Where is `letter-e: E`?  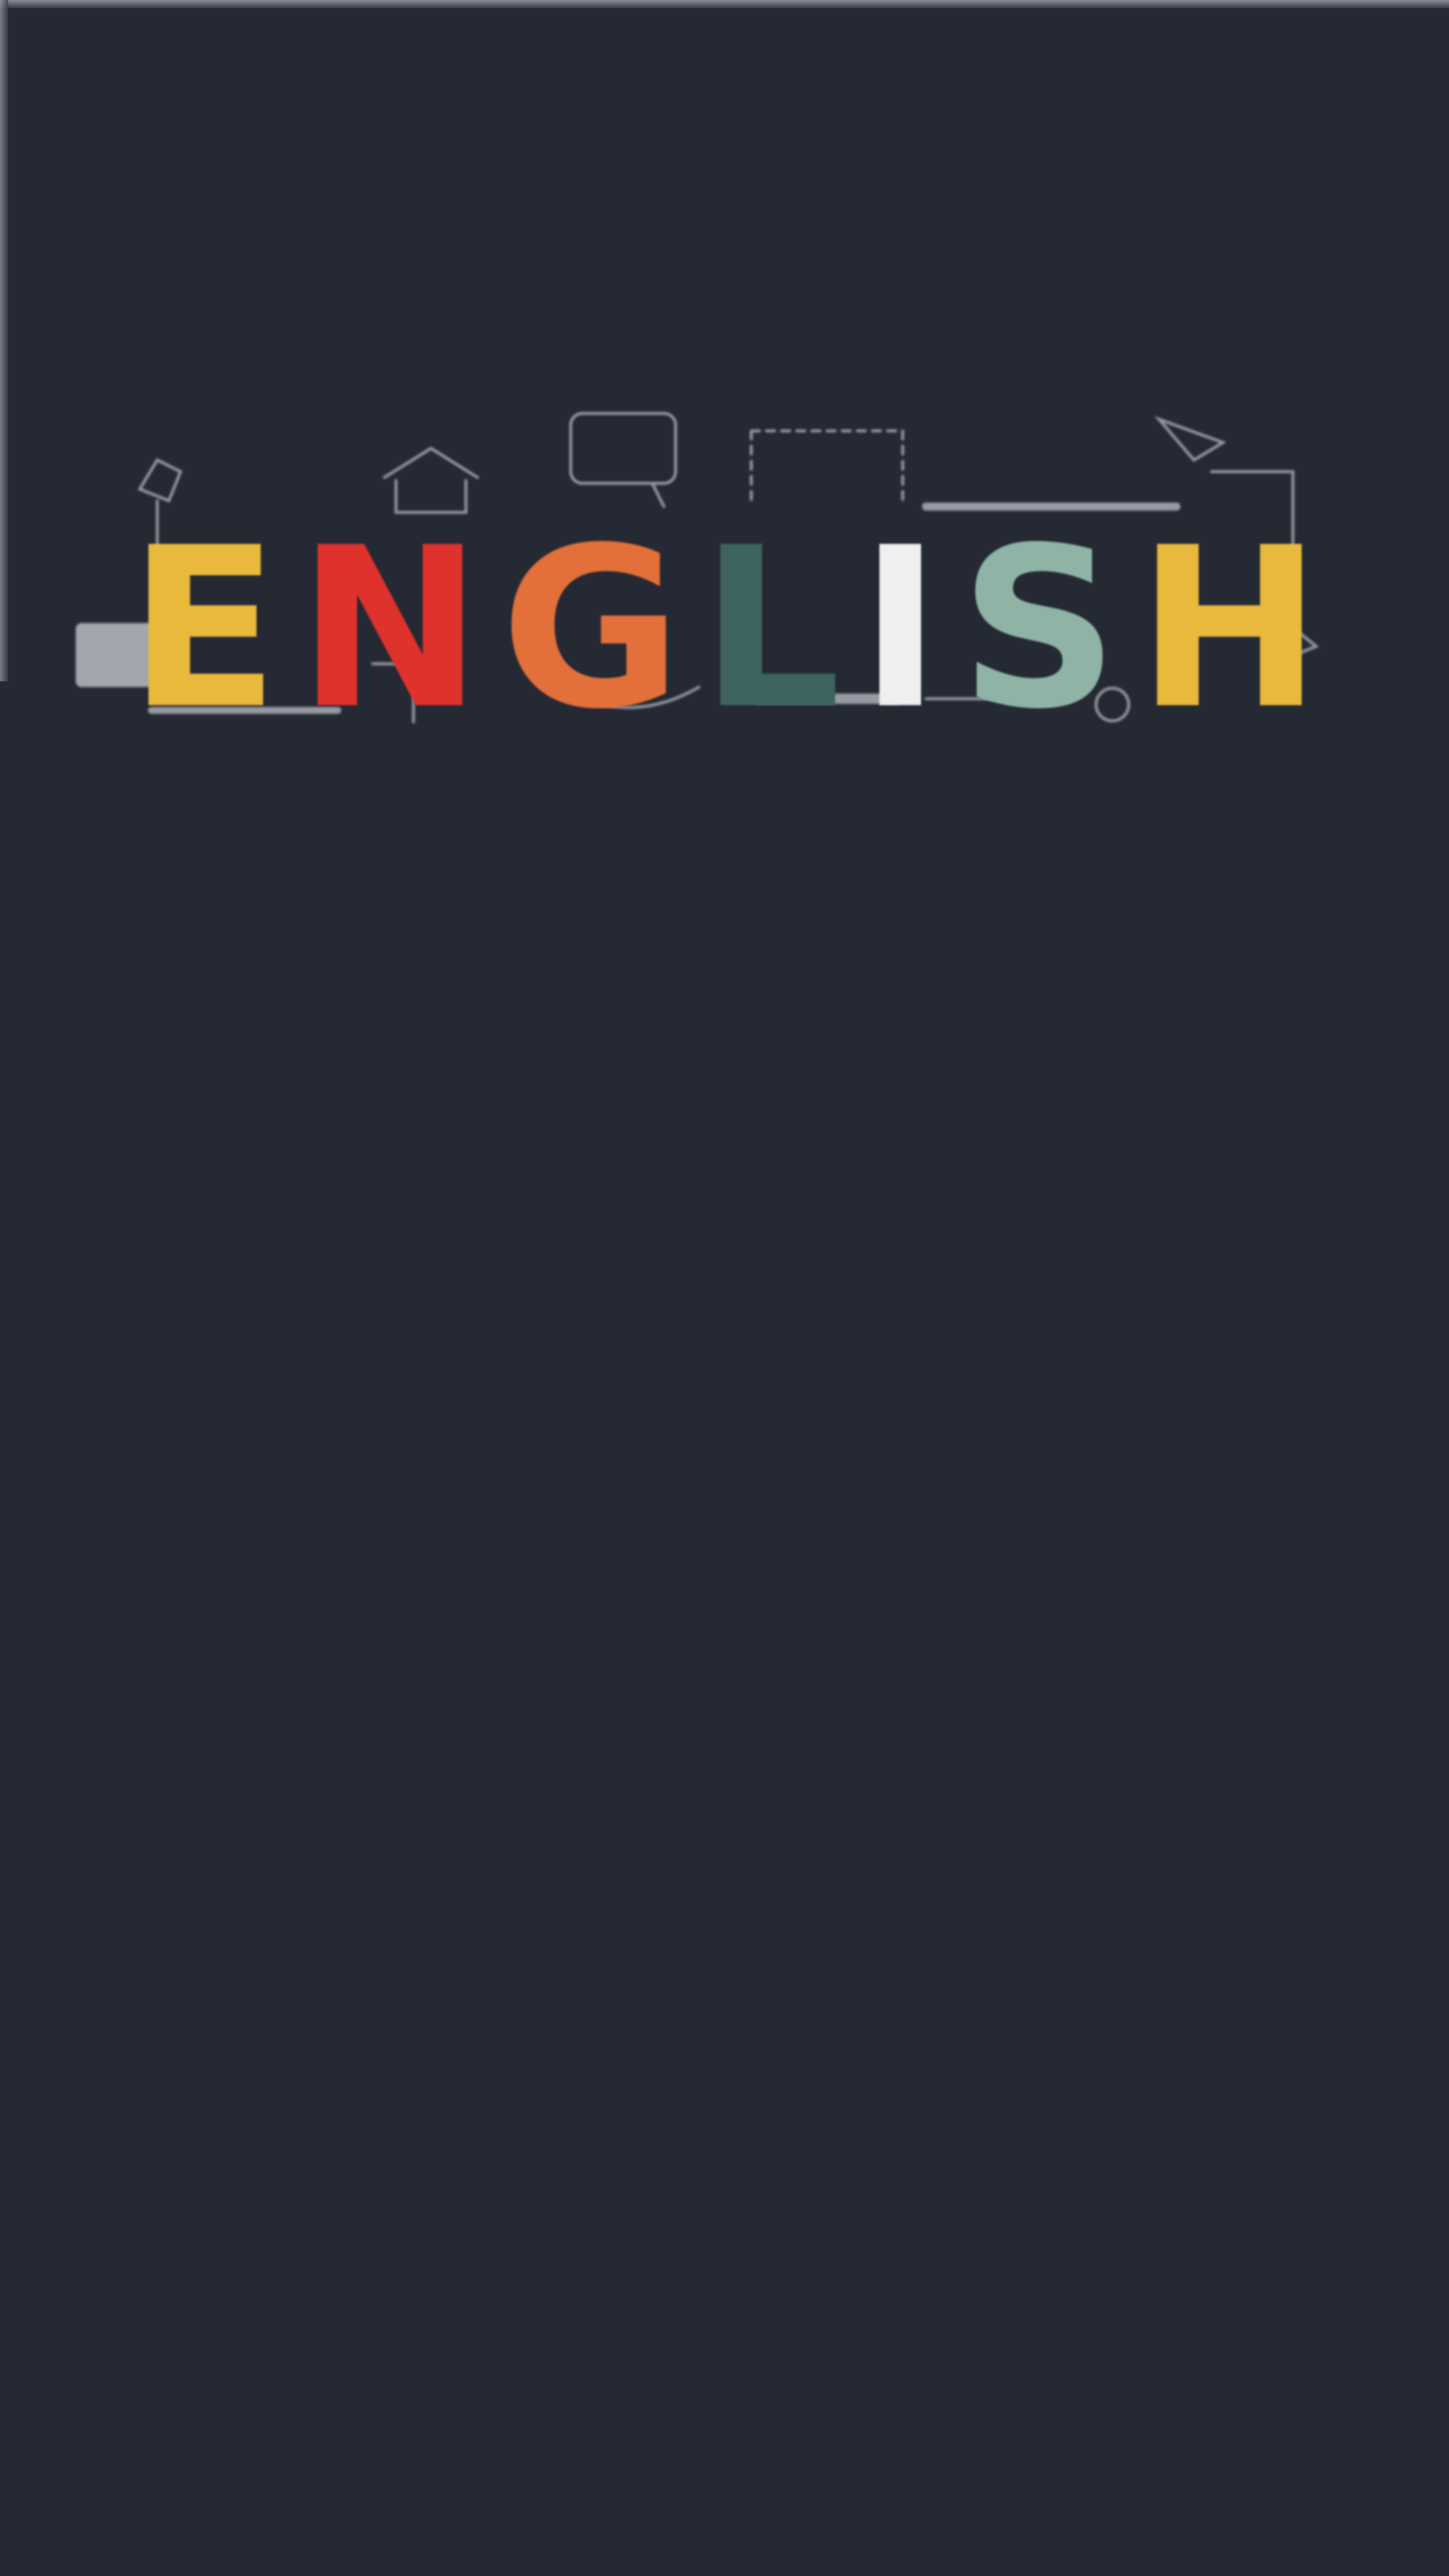
letter-e: E is located at coordinates (204, 629).